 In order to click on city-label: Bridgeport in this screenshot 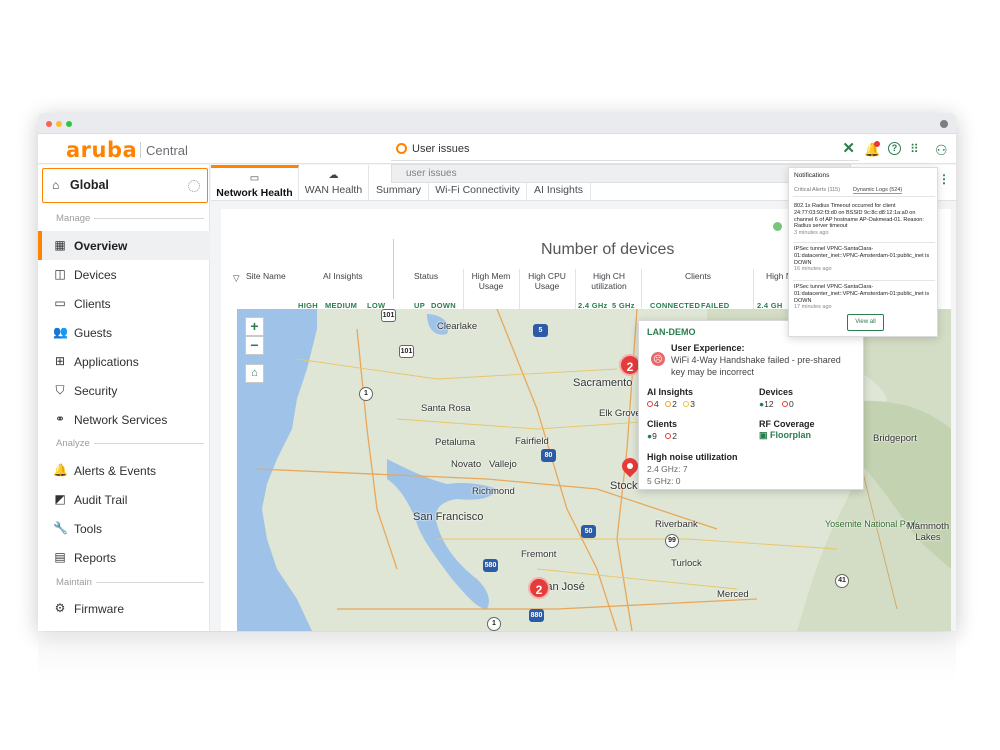, I will do `click(895, 438)`.